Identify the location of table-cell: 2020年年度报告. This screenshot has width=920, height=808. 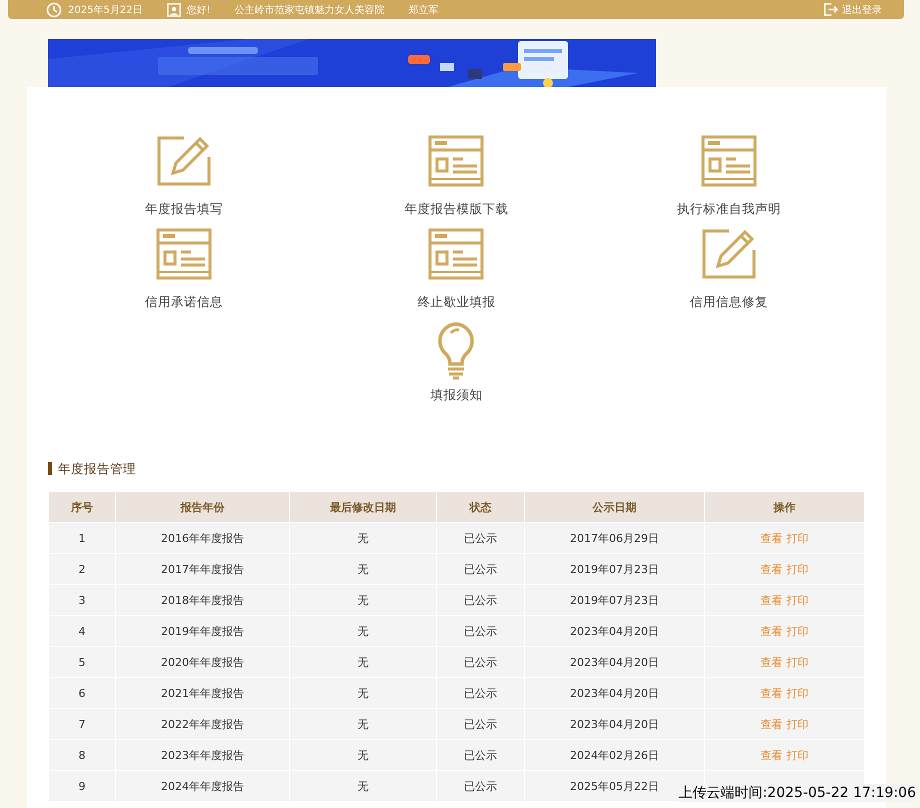
(203, 662).